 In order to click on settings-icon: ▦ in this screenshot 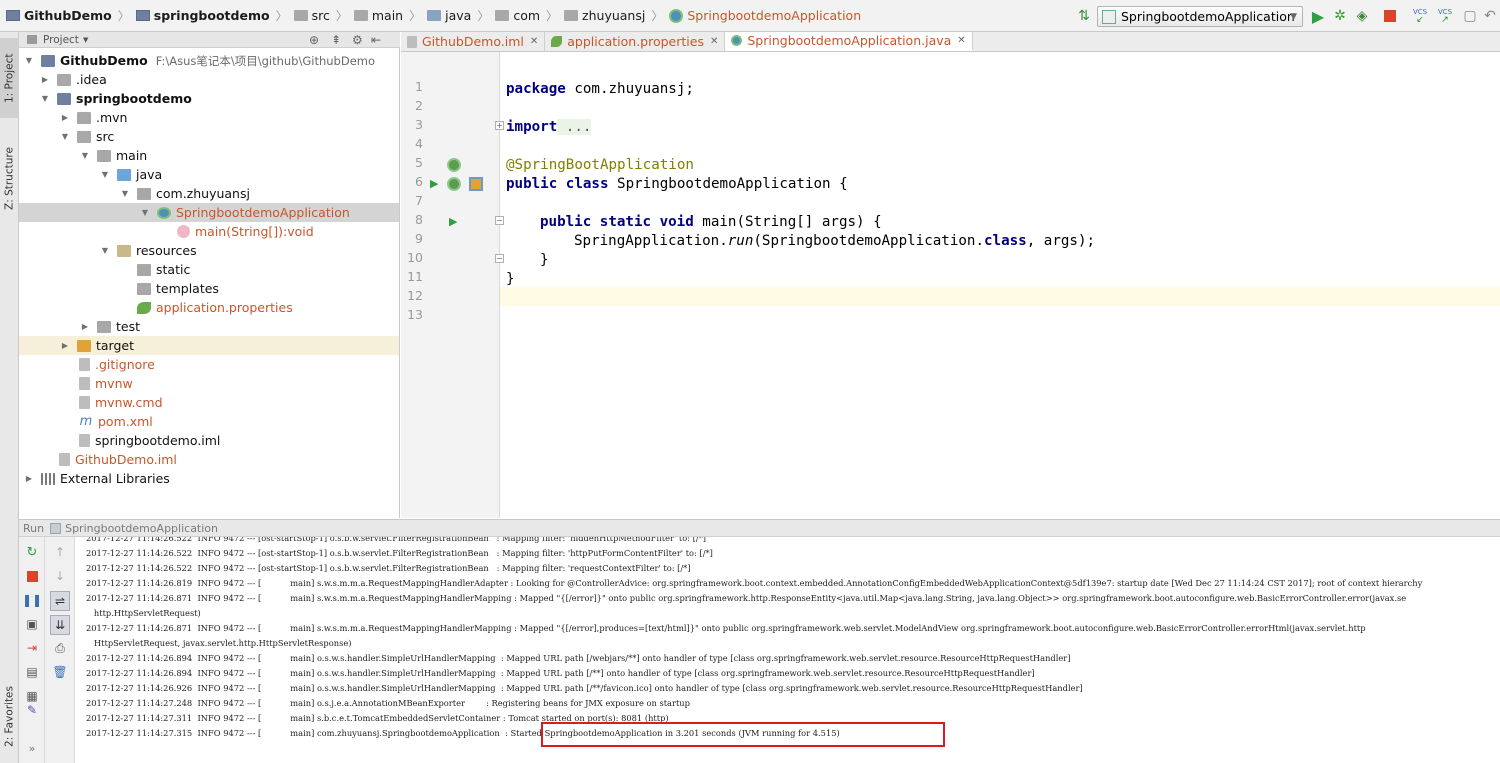, I will do `click(32, 696)`.